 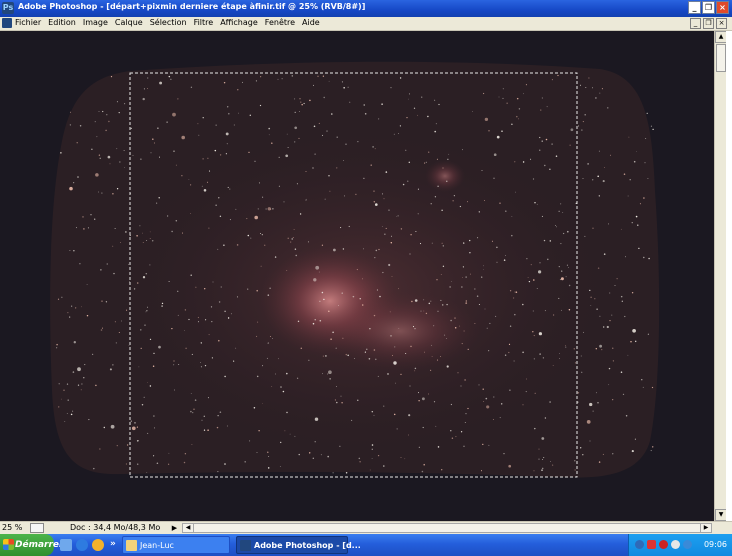 What do you see at coordinates (95, 22) in the screenshot?
I see `menu-image: Image` at bounding box center [95, 22].